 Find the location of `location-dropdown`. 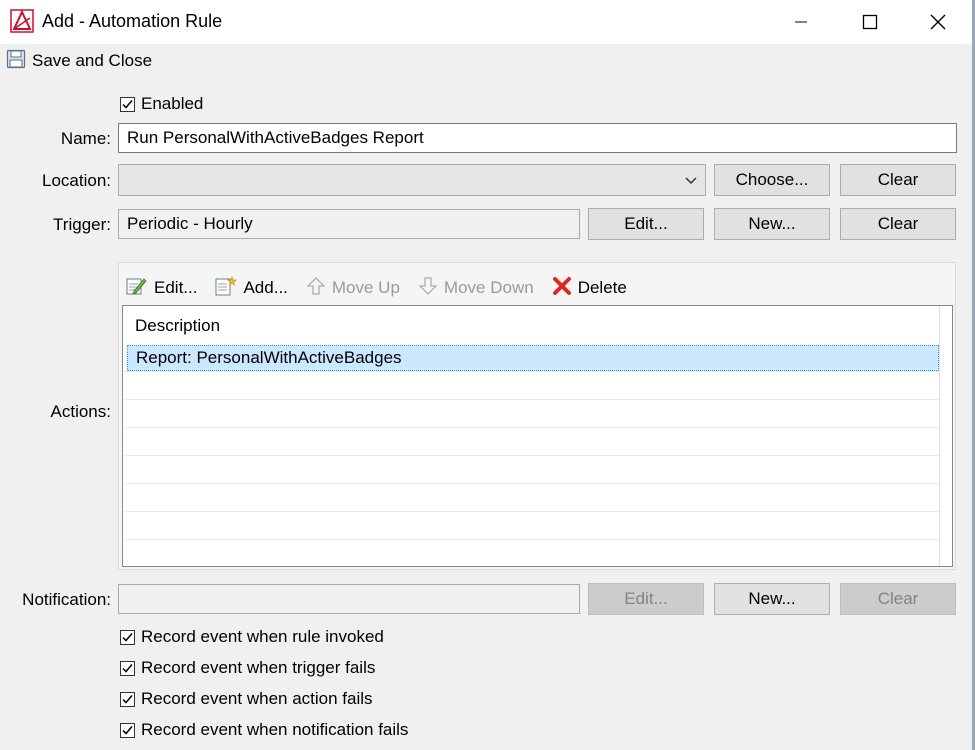

location-dropdown is located at coordinates (412, 180).